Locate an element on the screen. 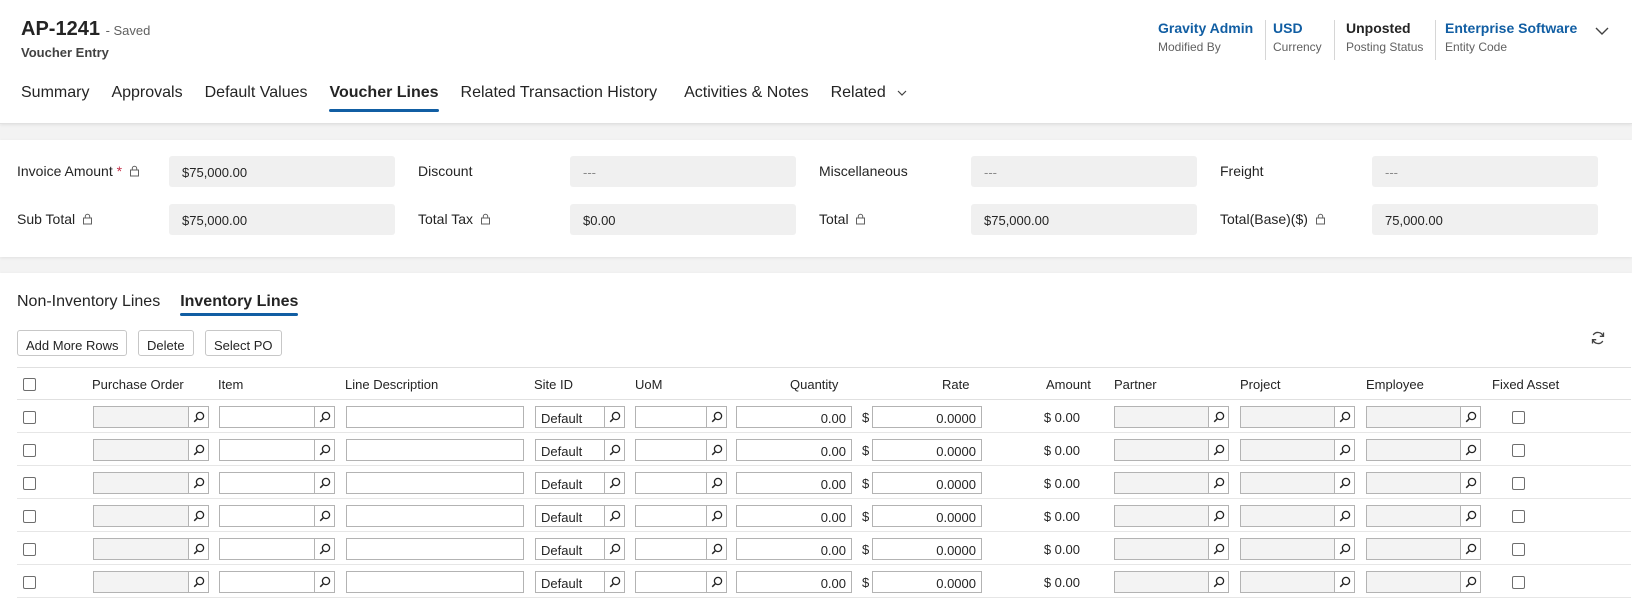  entity-code-value: Enterprise Software is located at coordinates (1511, 28).